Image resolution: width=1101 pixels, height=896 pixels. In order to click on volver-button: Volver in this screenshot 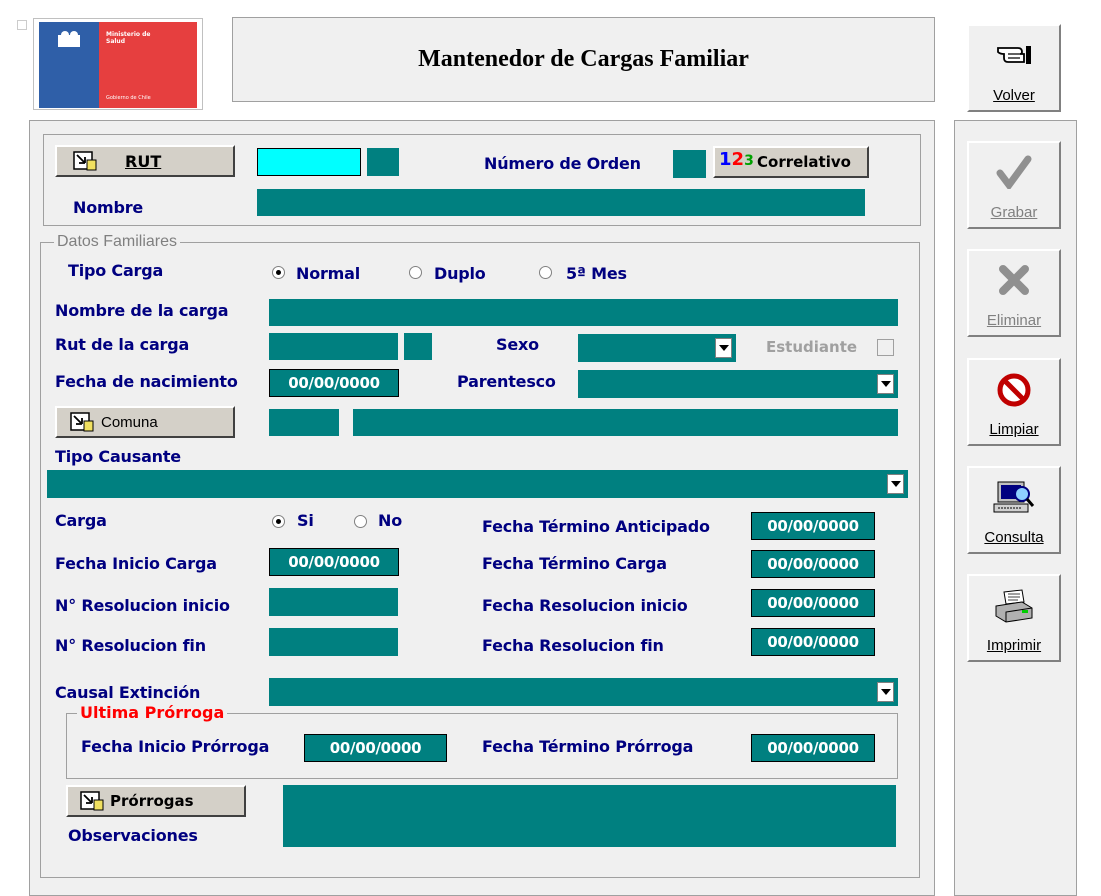, I will do `click(1014, 68)`.